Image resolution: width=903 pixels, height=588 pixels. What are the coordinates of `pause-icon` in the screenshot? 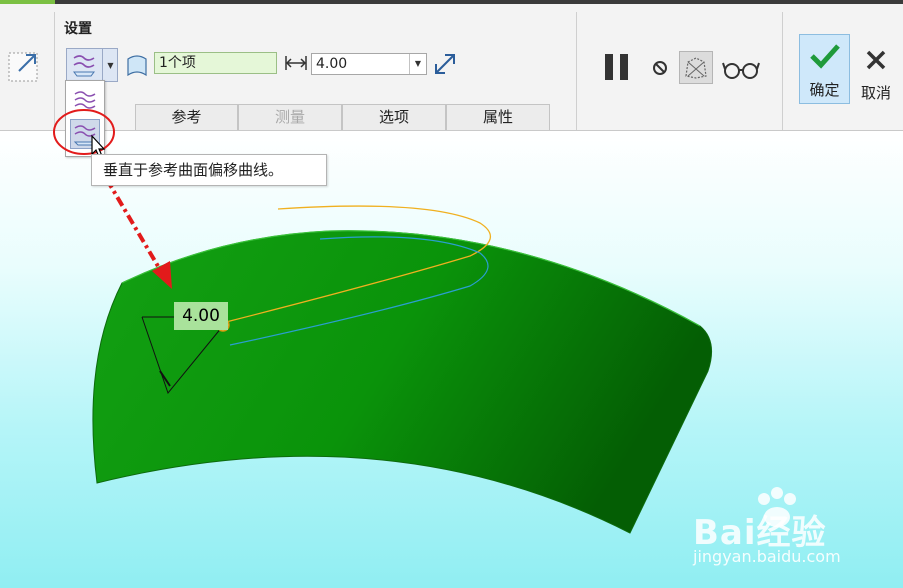 It's located at (617, 67).